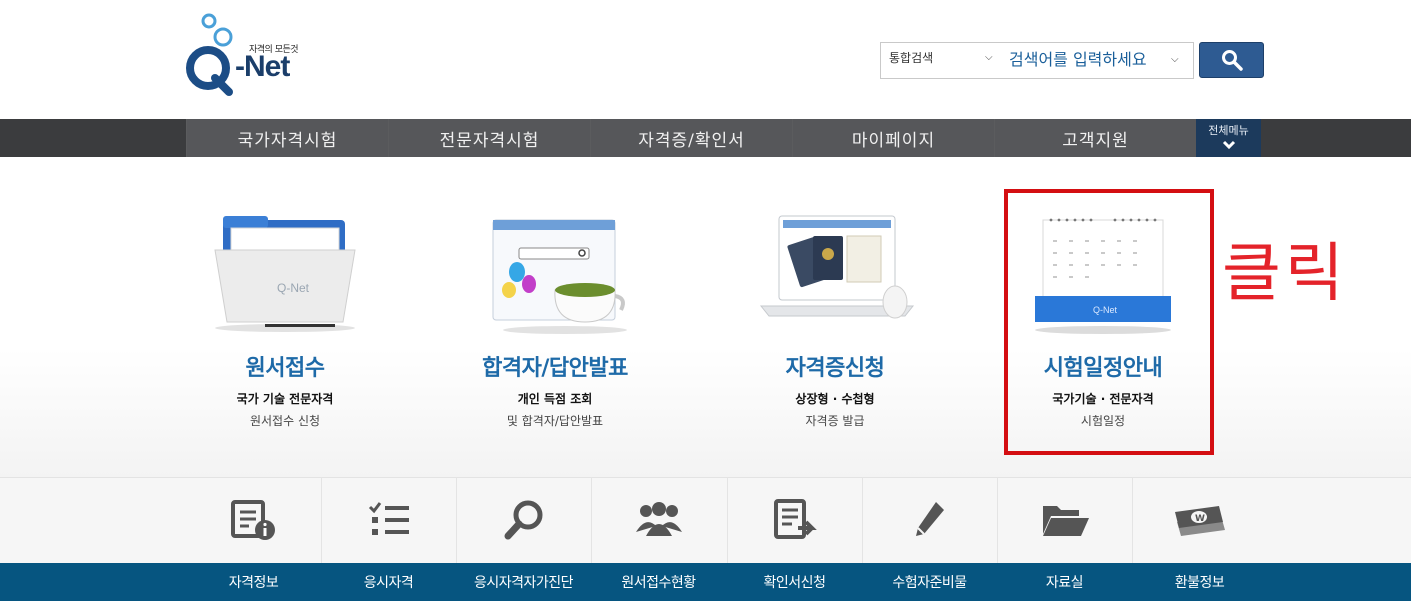  Describe the element at coordinates (1228, 130) in the screenshot. I see `all-menu-label: 전체메뉴` at that location.